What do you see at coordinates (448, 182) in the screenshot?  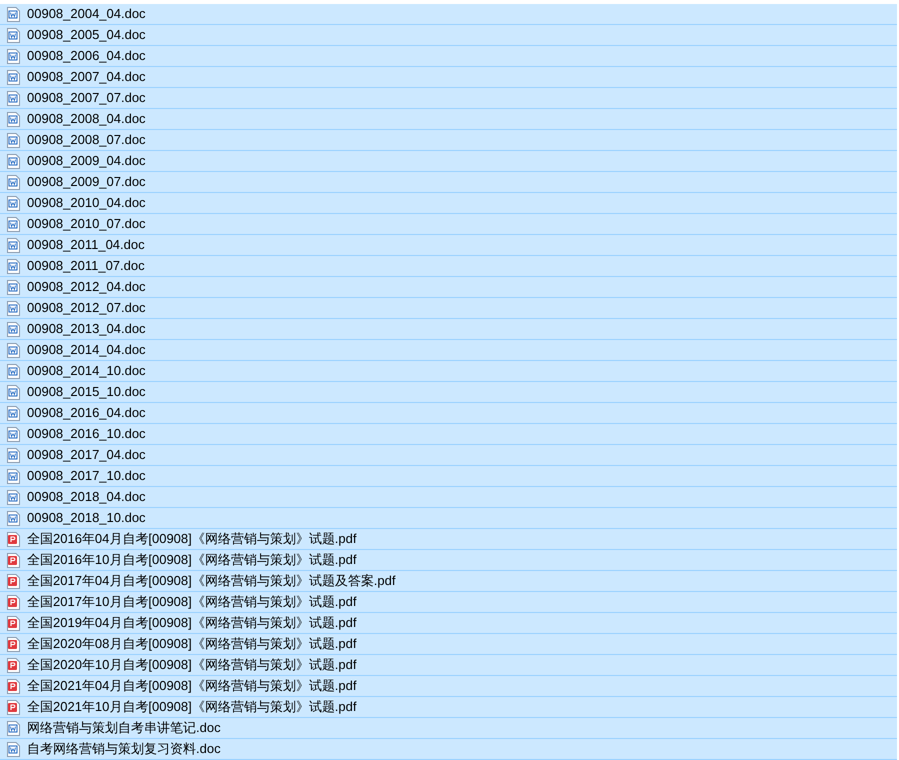 I see `file-row: 00908_2009_07.doc` at bounding box center [448, 182].